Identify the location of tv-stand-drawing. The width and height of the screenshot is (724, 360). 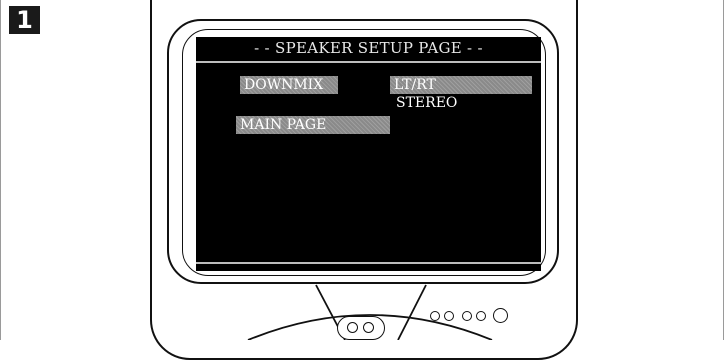
(370, 312).